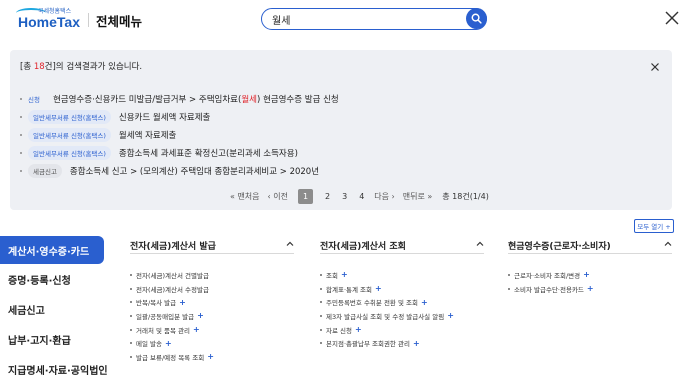 Image resolution: width=680 pixels, height=380 pixels. Describe the element at coordinates (34, 100) in the screenshot. I see `result-tag: 신청` at that location.